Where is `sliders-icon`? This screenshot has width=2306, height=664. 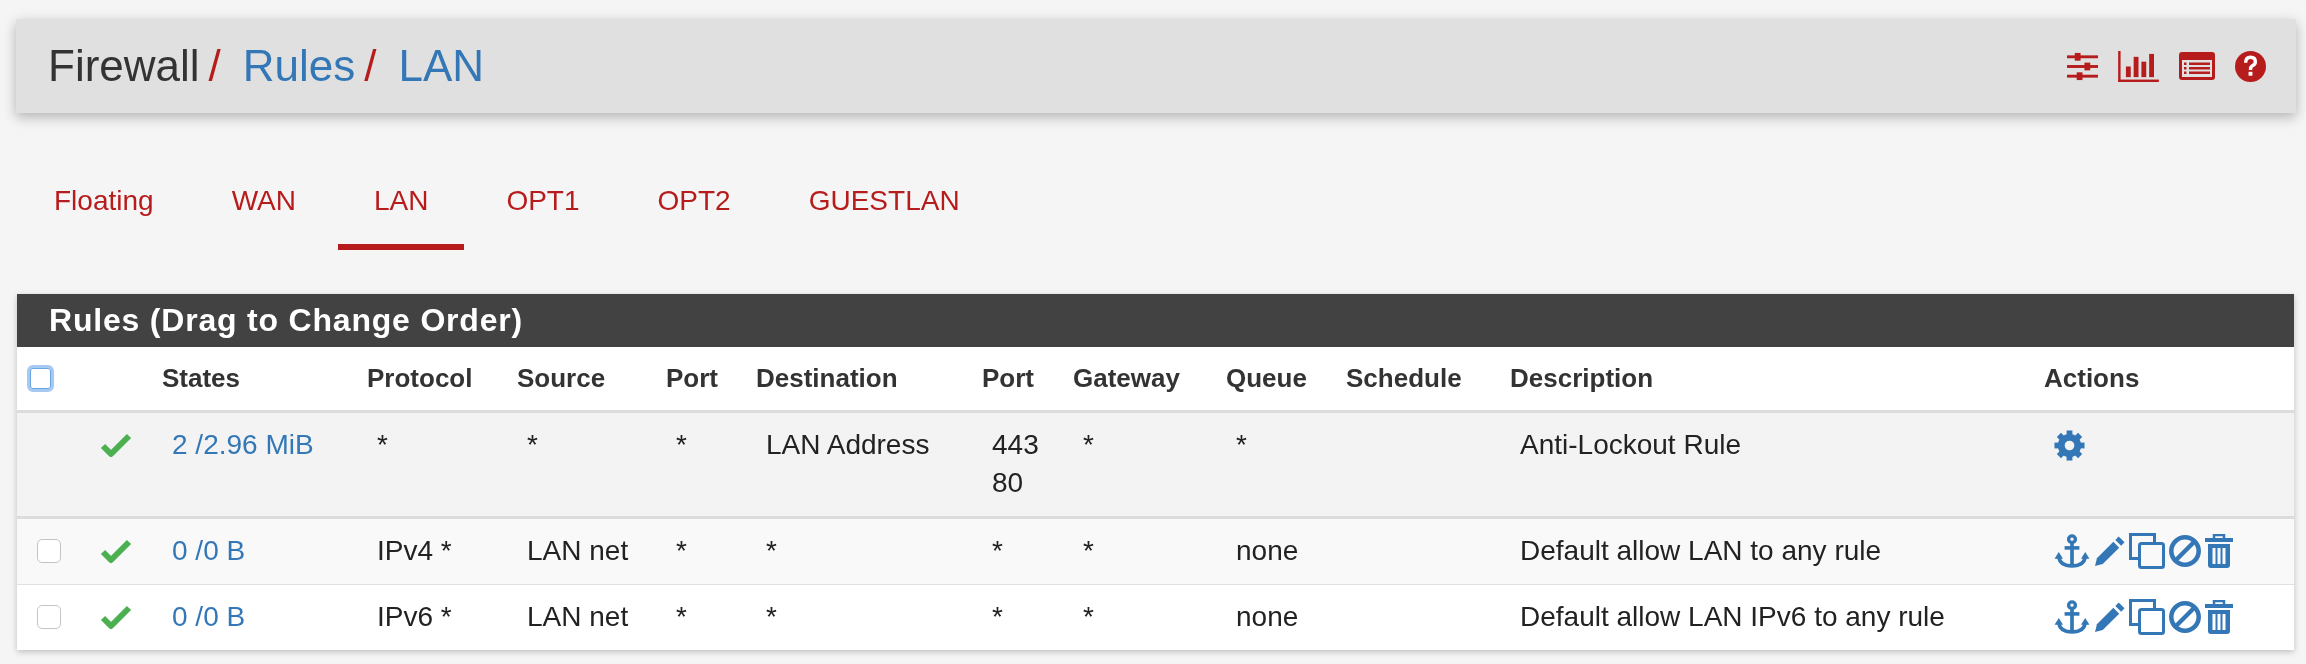
sliders-icon is located at coordinates (2082, 66).